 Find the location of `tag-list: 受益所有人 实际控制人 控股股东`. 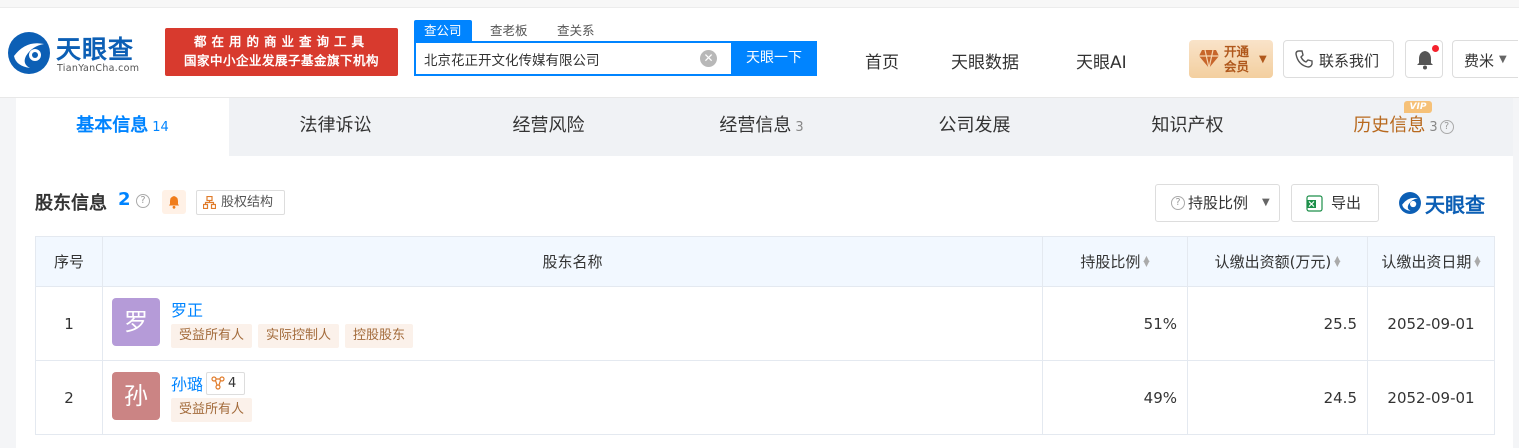

tag-list: 受益所有人 实际控制人 控股股东 is located at coordinates (295, 336).